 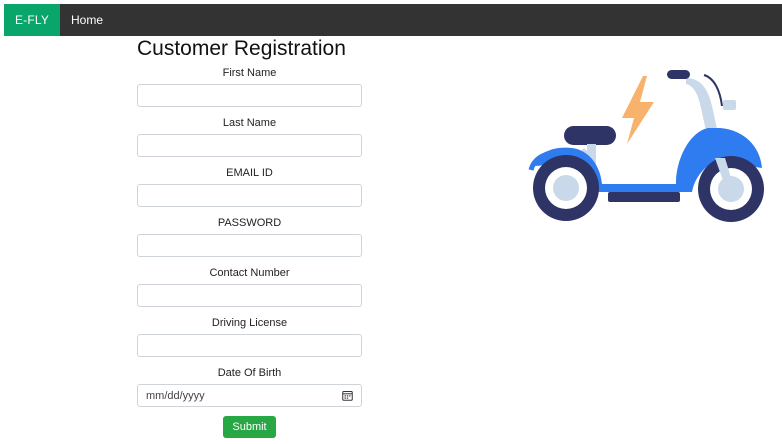 I want to click on email-input, so click(x=249, y=195).